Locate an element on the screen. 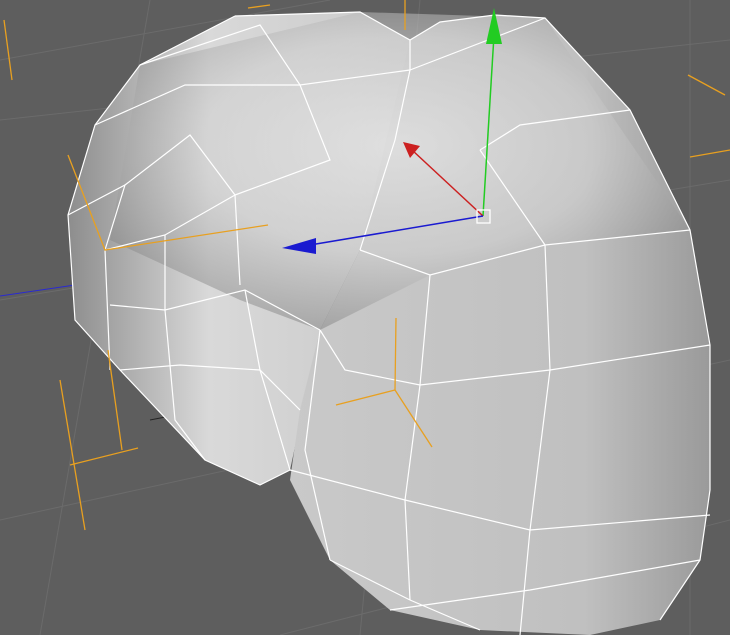 The height and width of the screenshot is (635, 730). world-z-axis-line is located at coordinates (38, 290).